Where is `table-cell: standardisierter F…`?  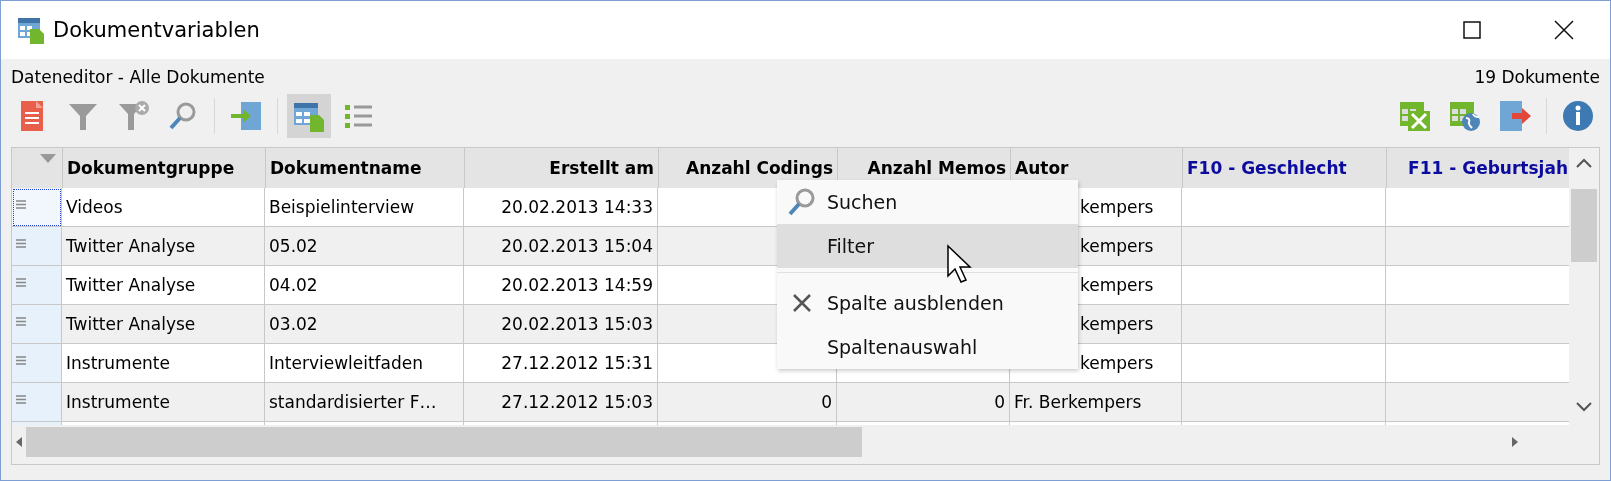 table-cell: standardisierter F… is located at coordinates (364, 402).